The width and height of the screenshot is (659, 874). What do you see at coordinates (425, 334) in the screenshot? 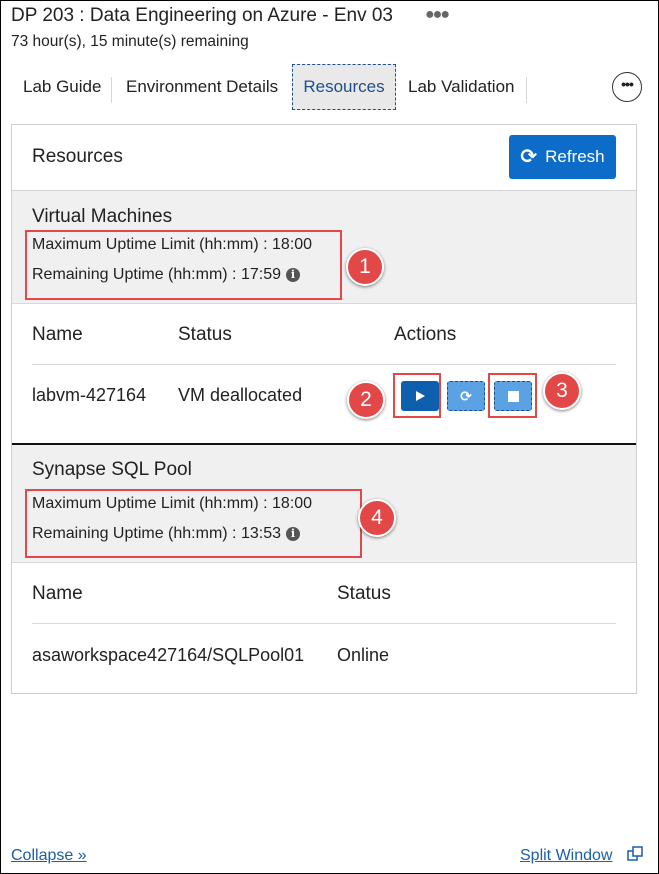
I see `vm-col-actions: Actions` at bounding box center [425, 334].